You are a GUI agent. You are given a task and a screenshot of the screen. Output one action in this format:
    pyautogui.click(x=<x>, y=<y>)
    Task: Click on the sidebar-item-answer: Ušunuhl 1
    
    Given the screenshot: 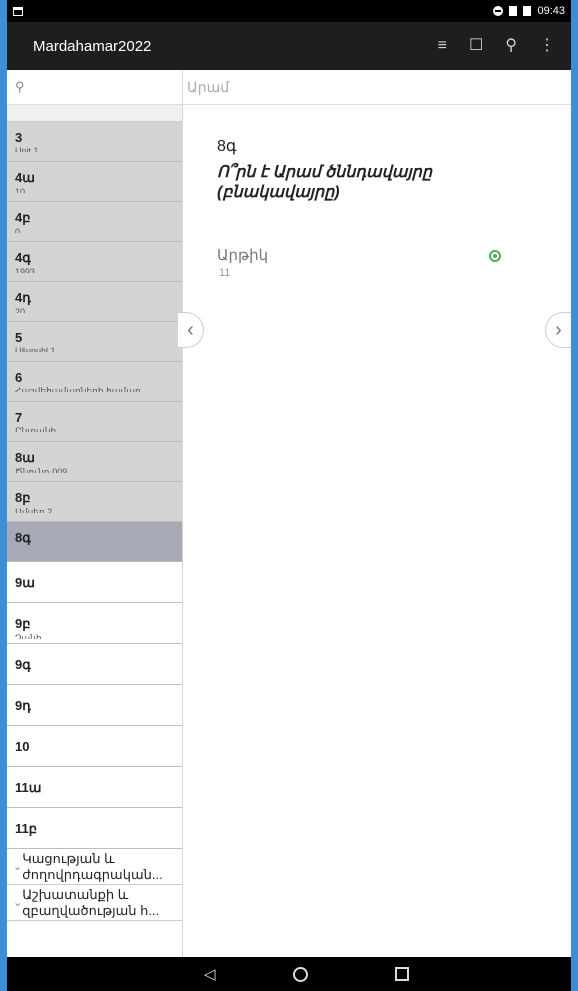 What is the action you would take?
    pyautogui.click(x=35, y=349)
    